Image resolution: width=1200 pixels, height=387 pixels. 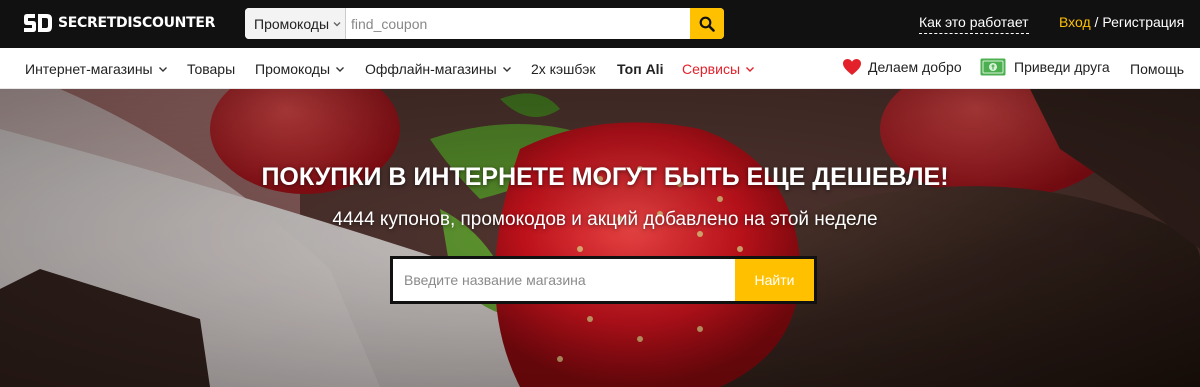 What do you see at coordinates (1075, 22) in the screenshot?
I see `login-link: Вход` at bounding box center [1075, 22].